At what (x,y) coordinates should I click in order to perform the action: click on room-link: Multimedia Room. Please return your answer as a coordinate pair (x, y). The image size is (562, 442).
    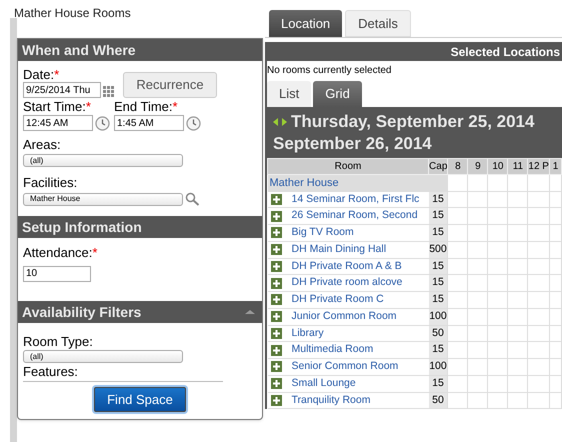
    Looking at the image, I should click on (333, 350).